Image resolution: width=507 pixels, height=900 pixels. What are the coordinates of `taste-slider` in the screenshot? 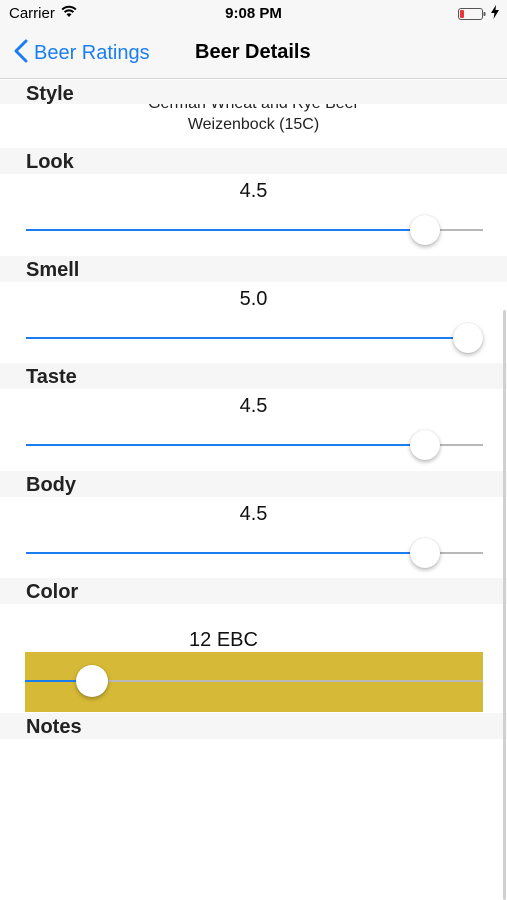 It's located at (254, 445).